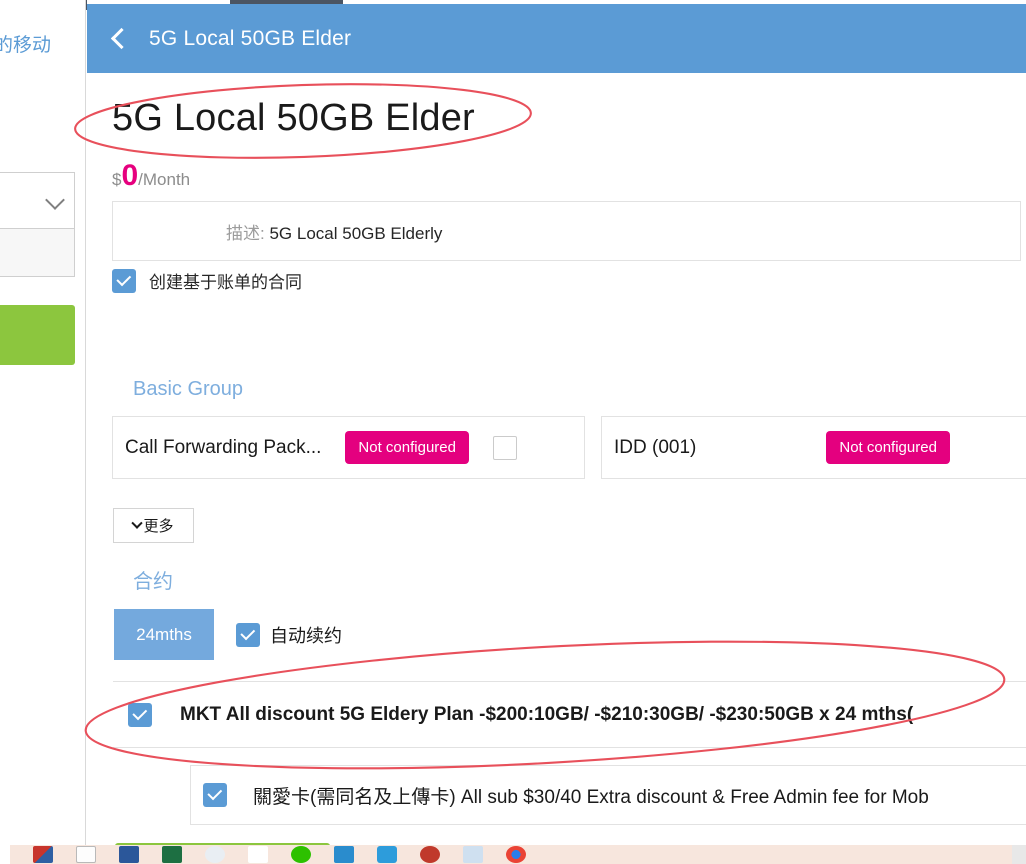  What do you see at coordinates (164, 634) in the screenshot?
I see `contract-term-pill: 24mths` at bounding box center [164, 634].